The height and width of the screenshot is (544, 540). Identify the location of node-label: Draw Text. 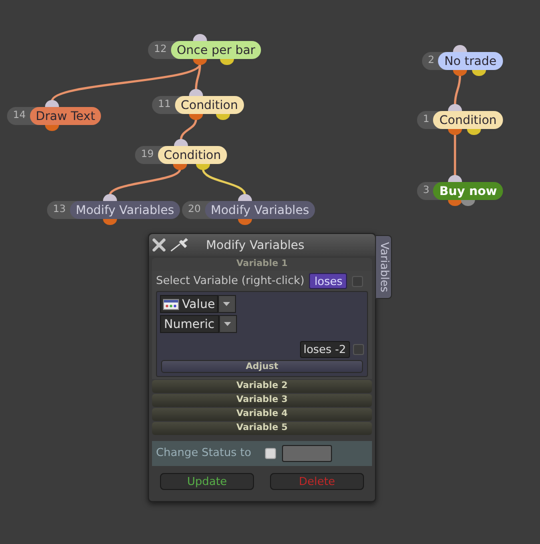
(66, 116).